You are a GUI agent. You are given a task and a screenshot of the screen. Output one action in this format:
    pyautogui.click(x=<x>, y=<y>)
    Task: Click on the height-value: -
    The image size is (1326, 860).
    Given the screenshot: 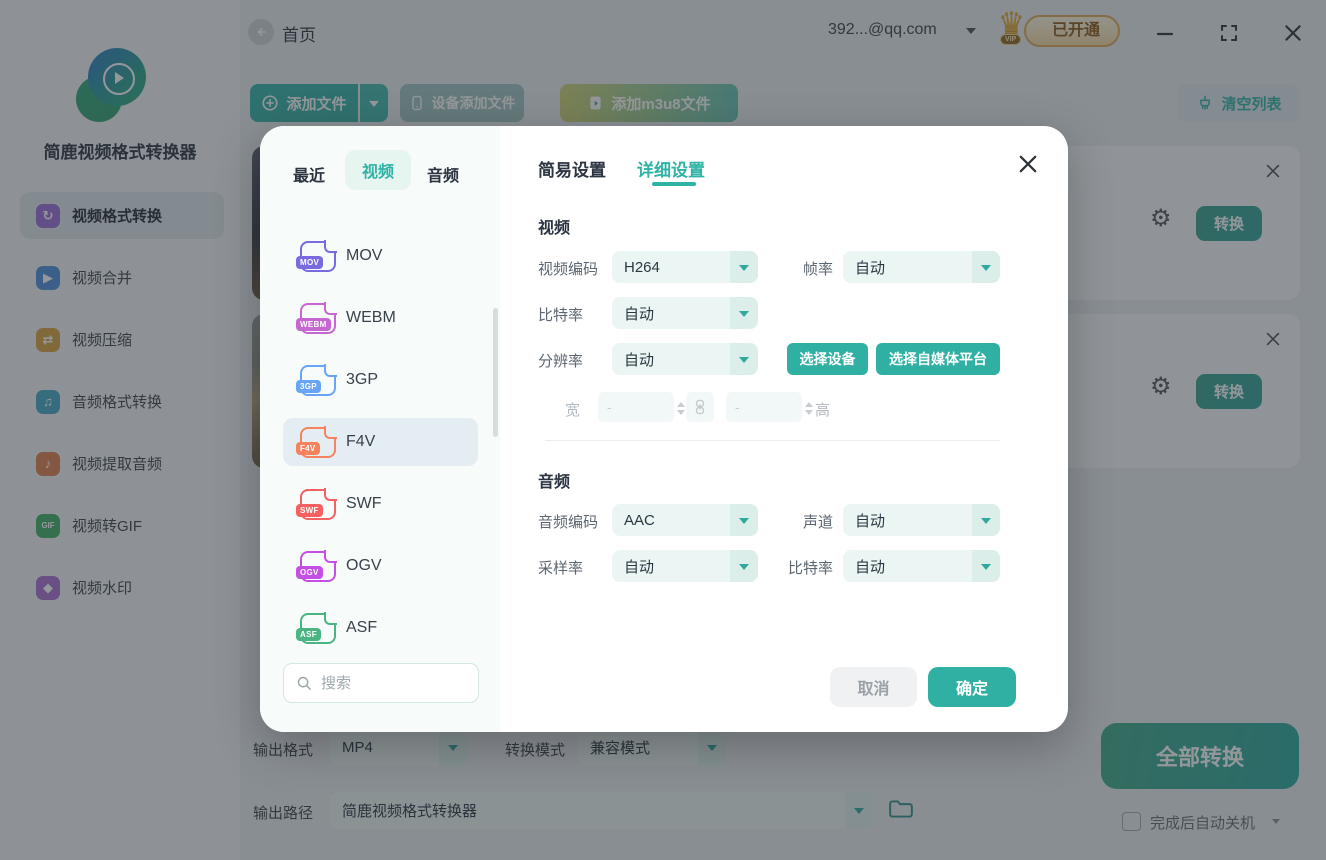 What is the action you would take?
    pyautogui.click(x=737, y=407)
    